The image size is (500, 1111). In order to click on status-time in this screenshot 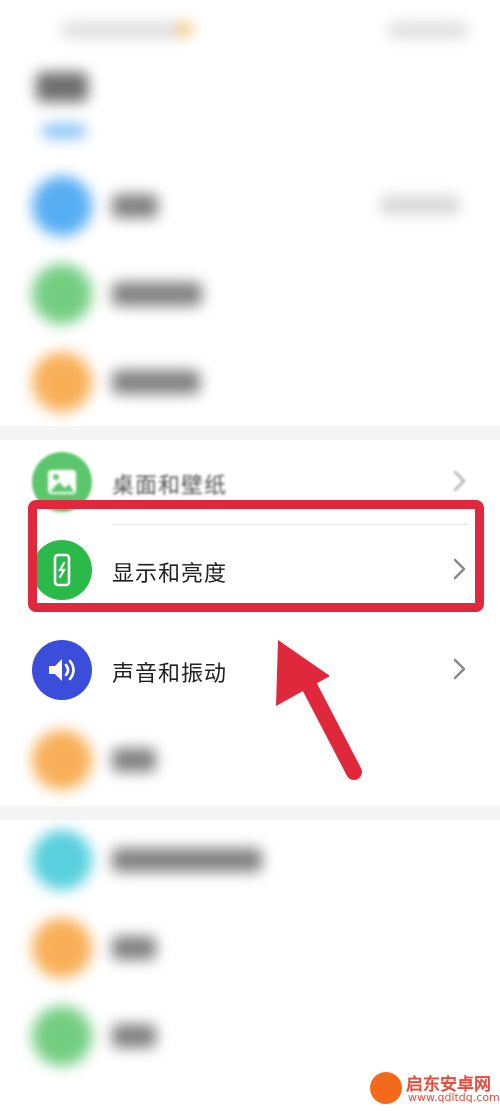, I will do `click(122, 30)`.